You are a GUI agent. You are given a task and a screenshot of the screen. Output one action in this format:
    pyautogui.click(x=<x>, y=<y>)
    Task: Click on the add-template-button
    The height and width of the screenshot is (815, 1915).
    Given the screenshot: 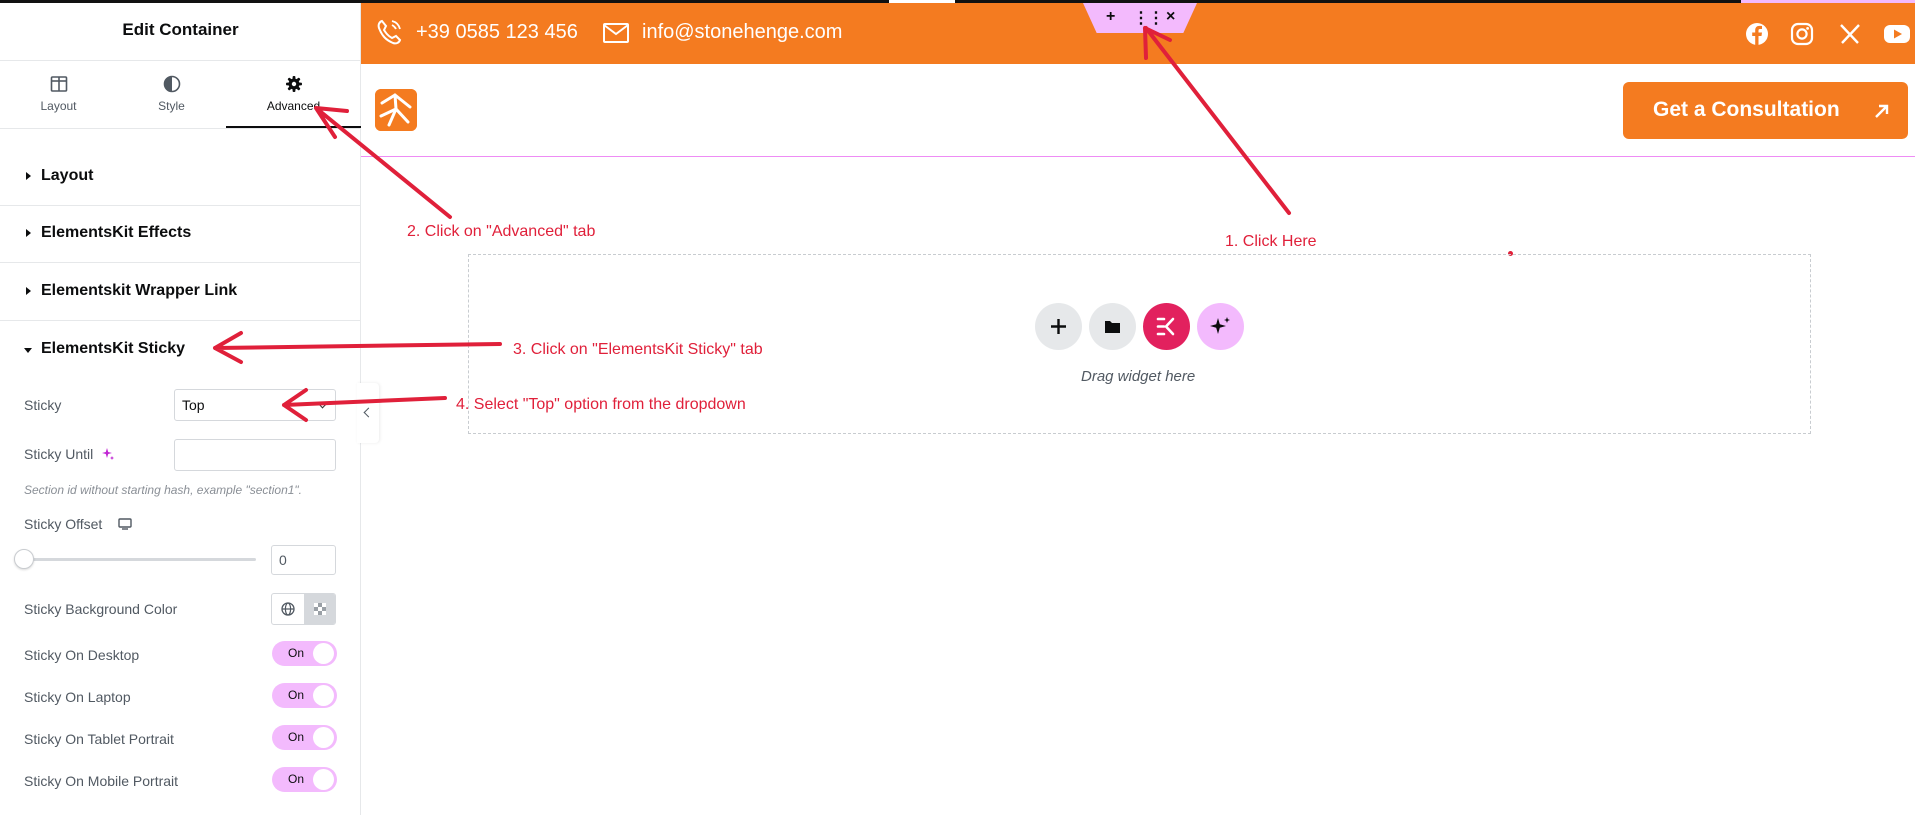 What is the action you would take?
    pyautogui.click(x=1112, y=326)
    